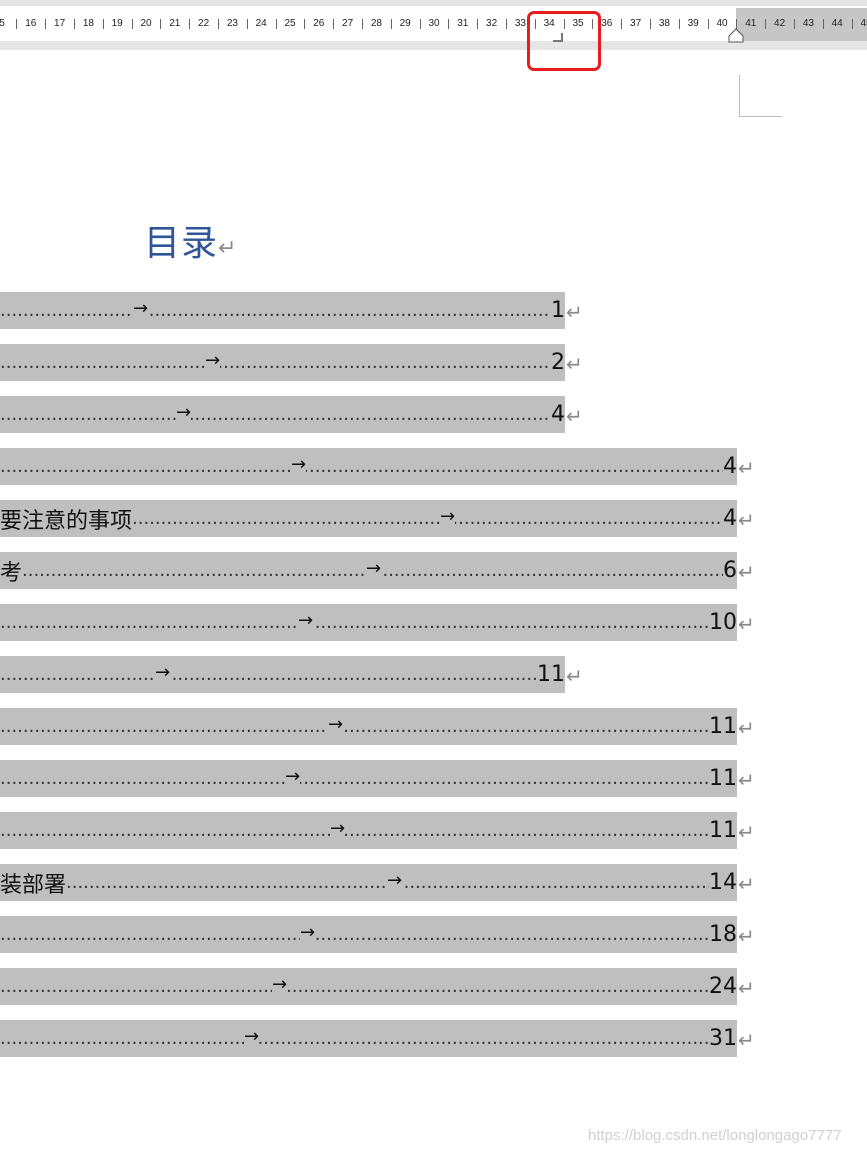 The image size is (867, 1155). Describe the element at coordinates (715, 1135) in the screenshot. I see `watermark: https://blog.csdn.net/longlongago7777` at that location.